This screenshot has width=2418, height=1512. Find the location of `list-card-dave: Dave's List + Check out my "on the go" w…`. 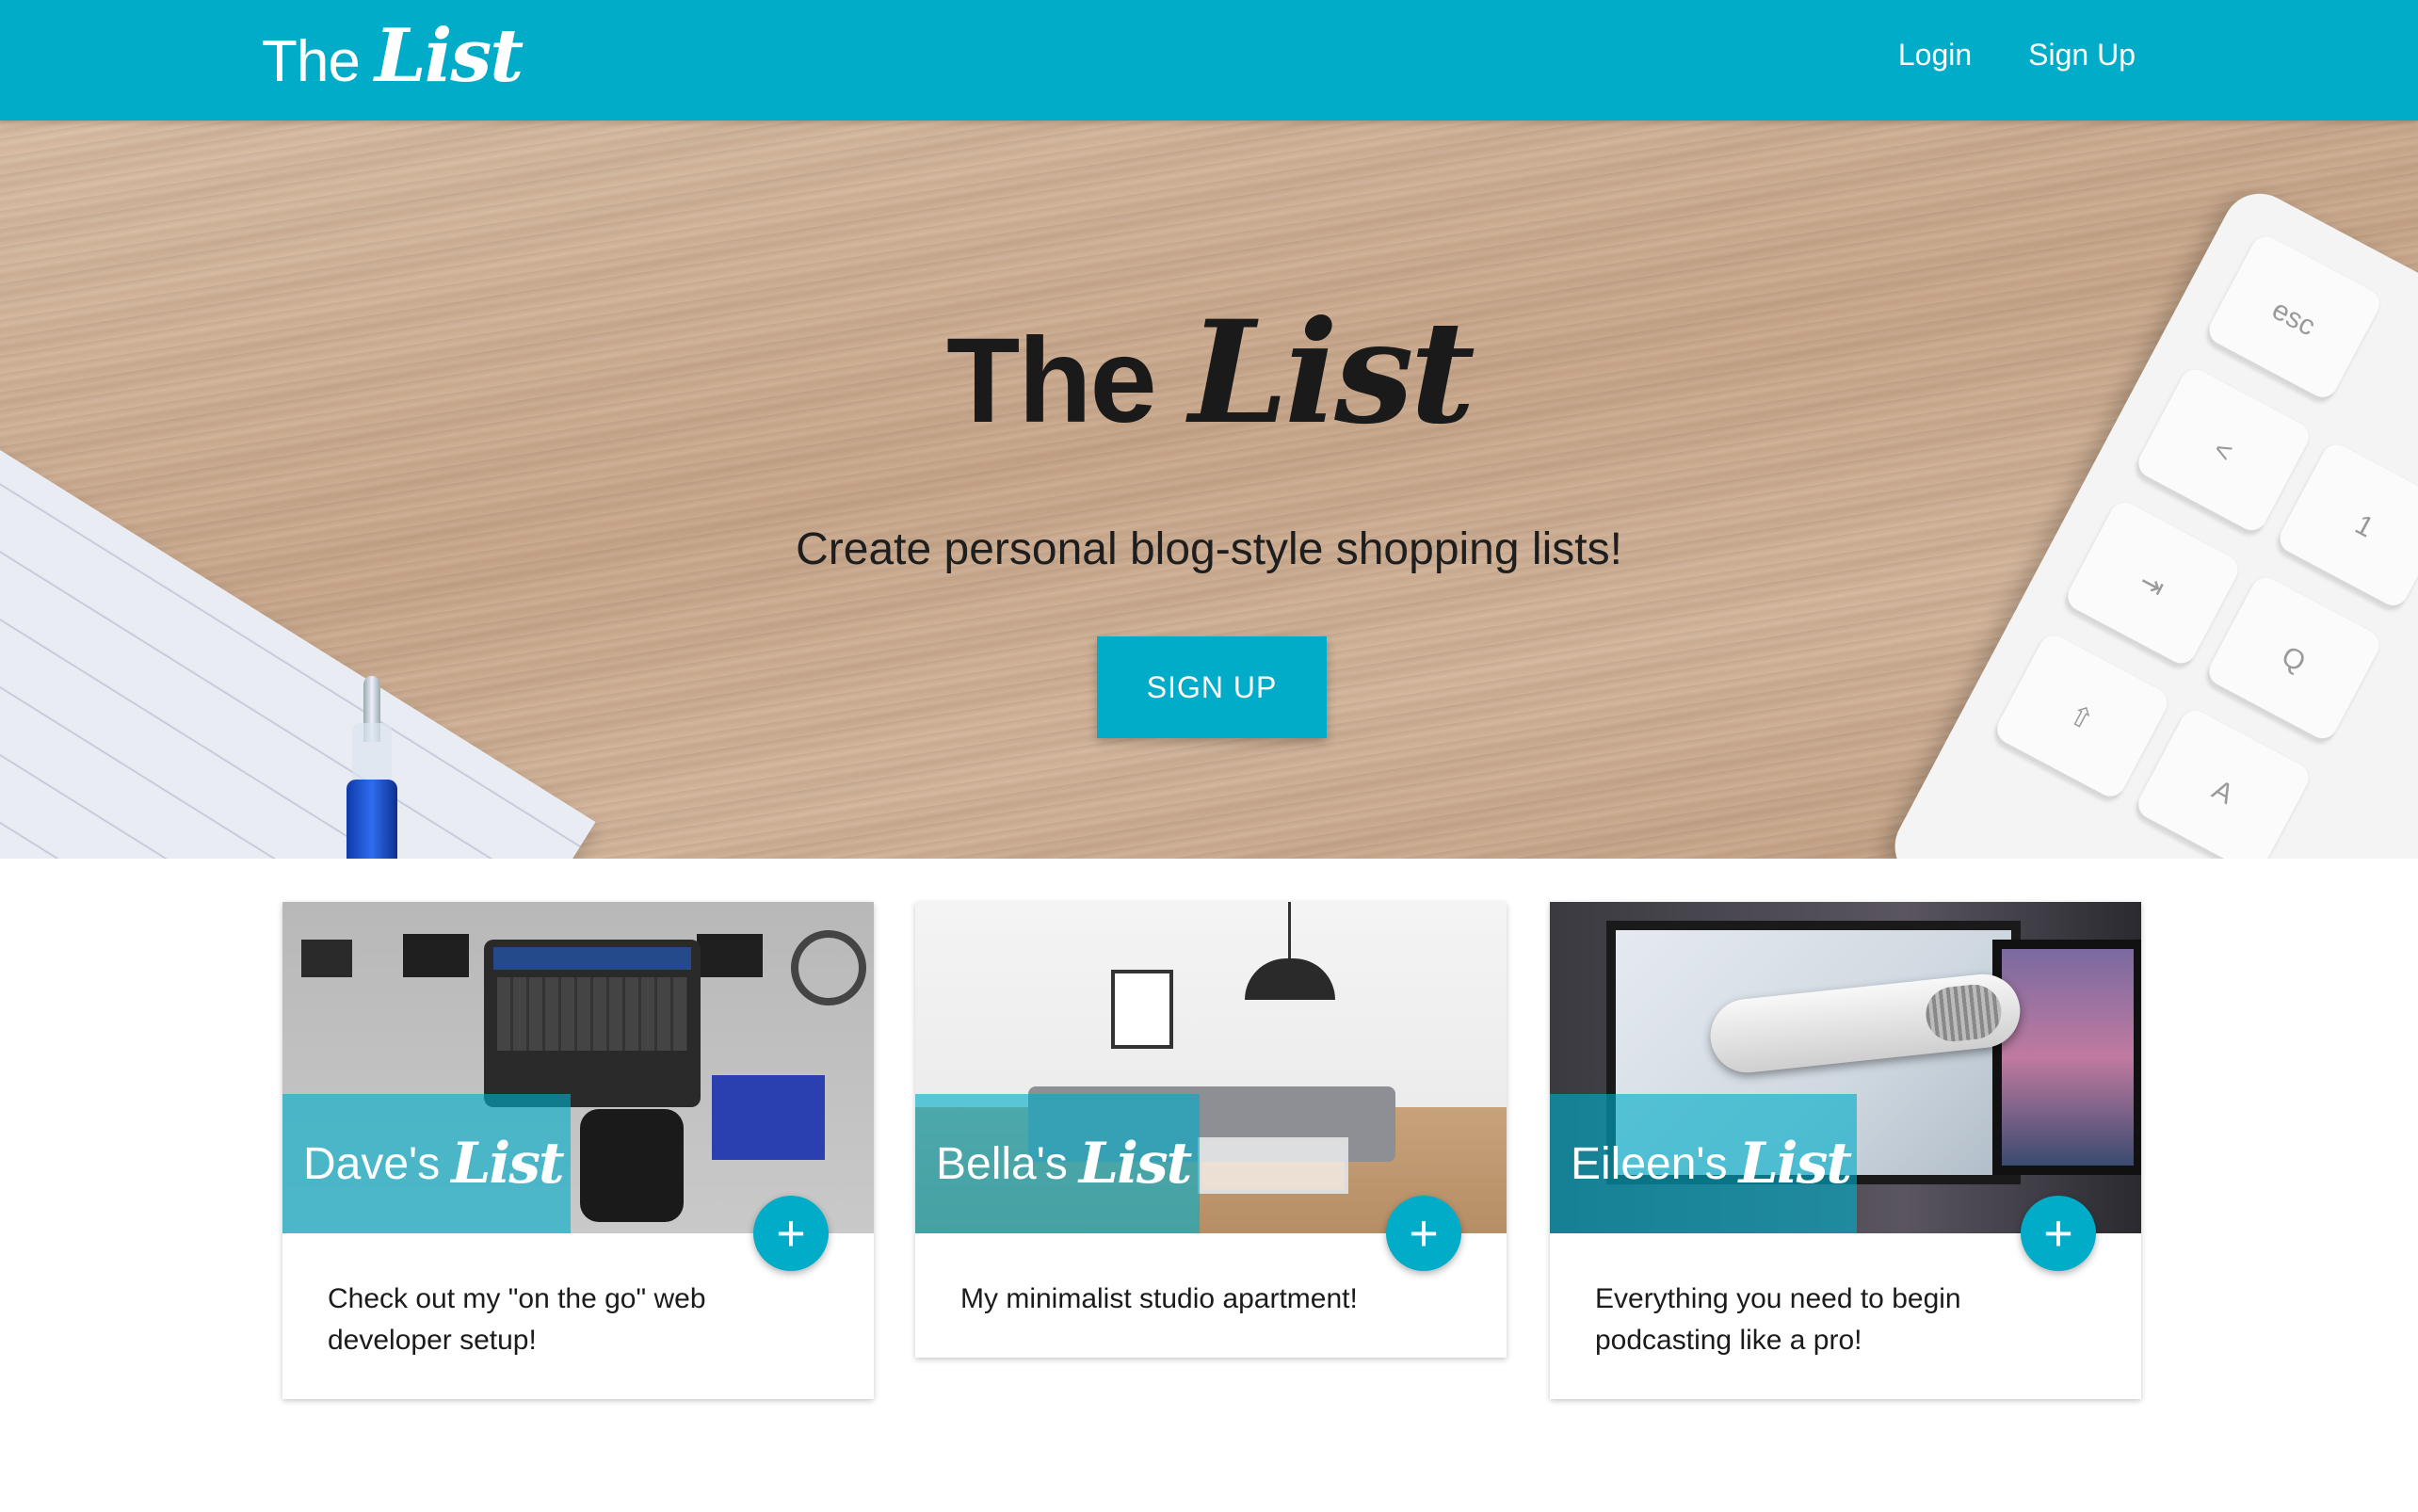

list-card-dave: Dave's List + Check out my "on the go" w… is located at coordinates (578, 1150).